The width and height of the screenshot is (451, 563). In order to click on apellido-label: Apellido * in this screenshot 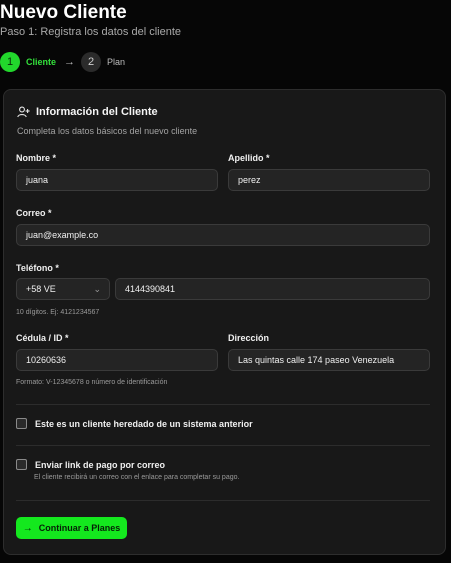, I will do `click(249, 158)`.